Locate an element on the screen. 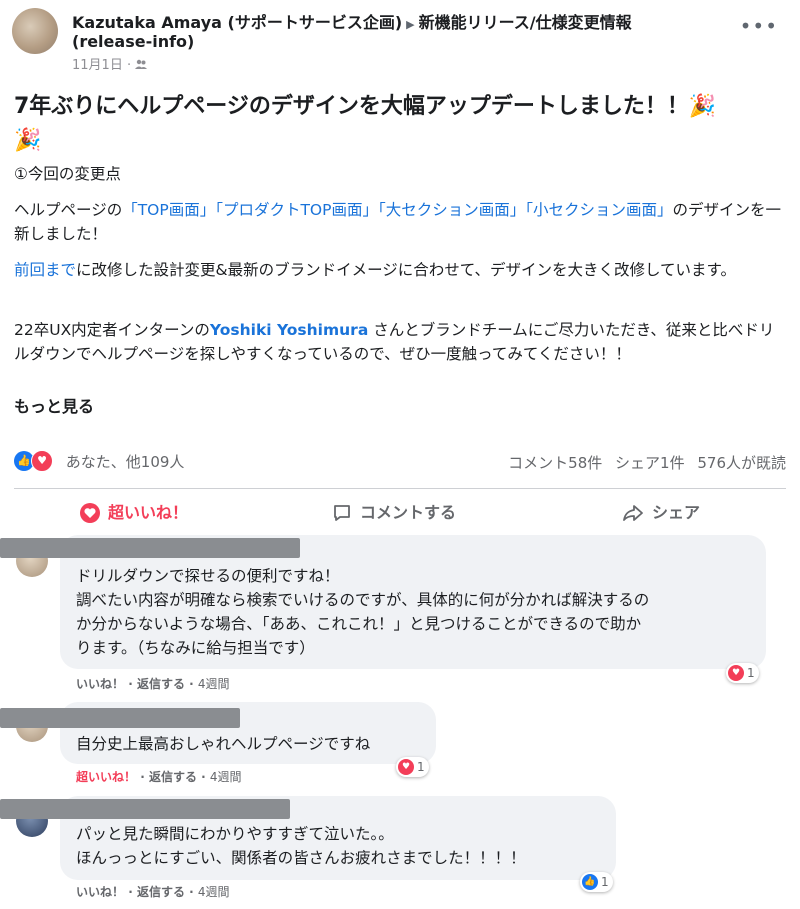 Image resolution: width=800 pixels, height=909 pixels. link-product-top: 「プロダクトTOP画面」 is located at coordinates (296, 210).